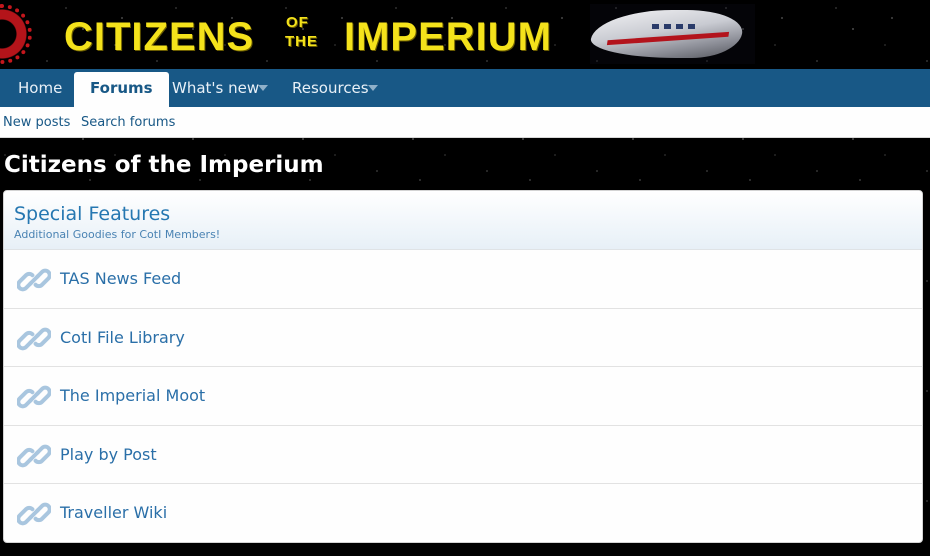 The image size is (930, 556). I want to click on forum-node: Play by Post, so click(463, 455).